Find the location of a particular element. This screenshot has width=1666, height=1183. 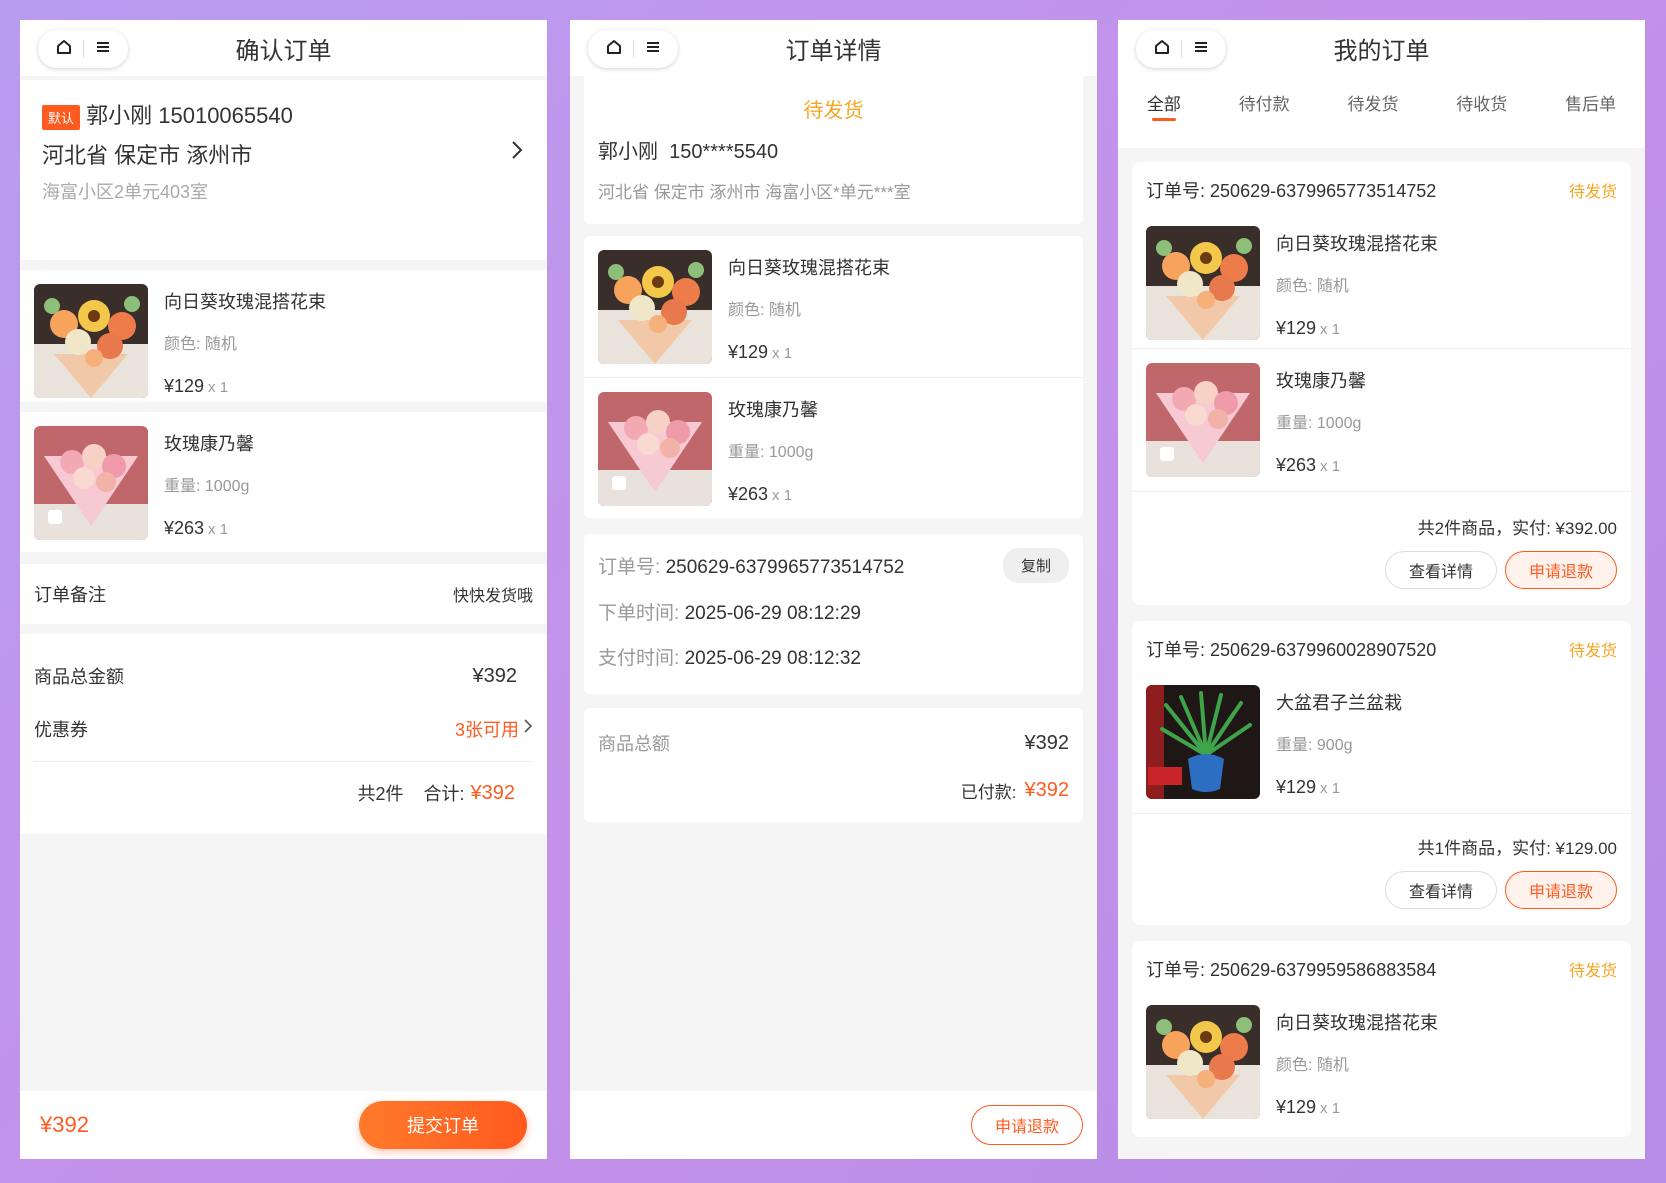

order-remark-row: 订单备注 快快发货哦 is located at coordinates (283, 594).